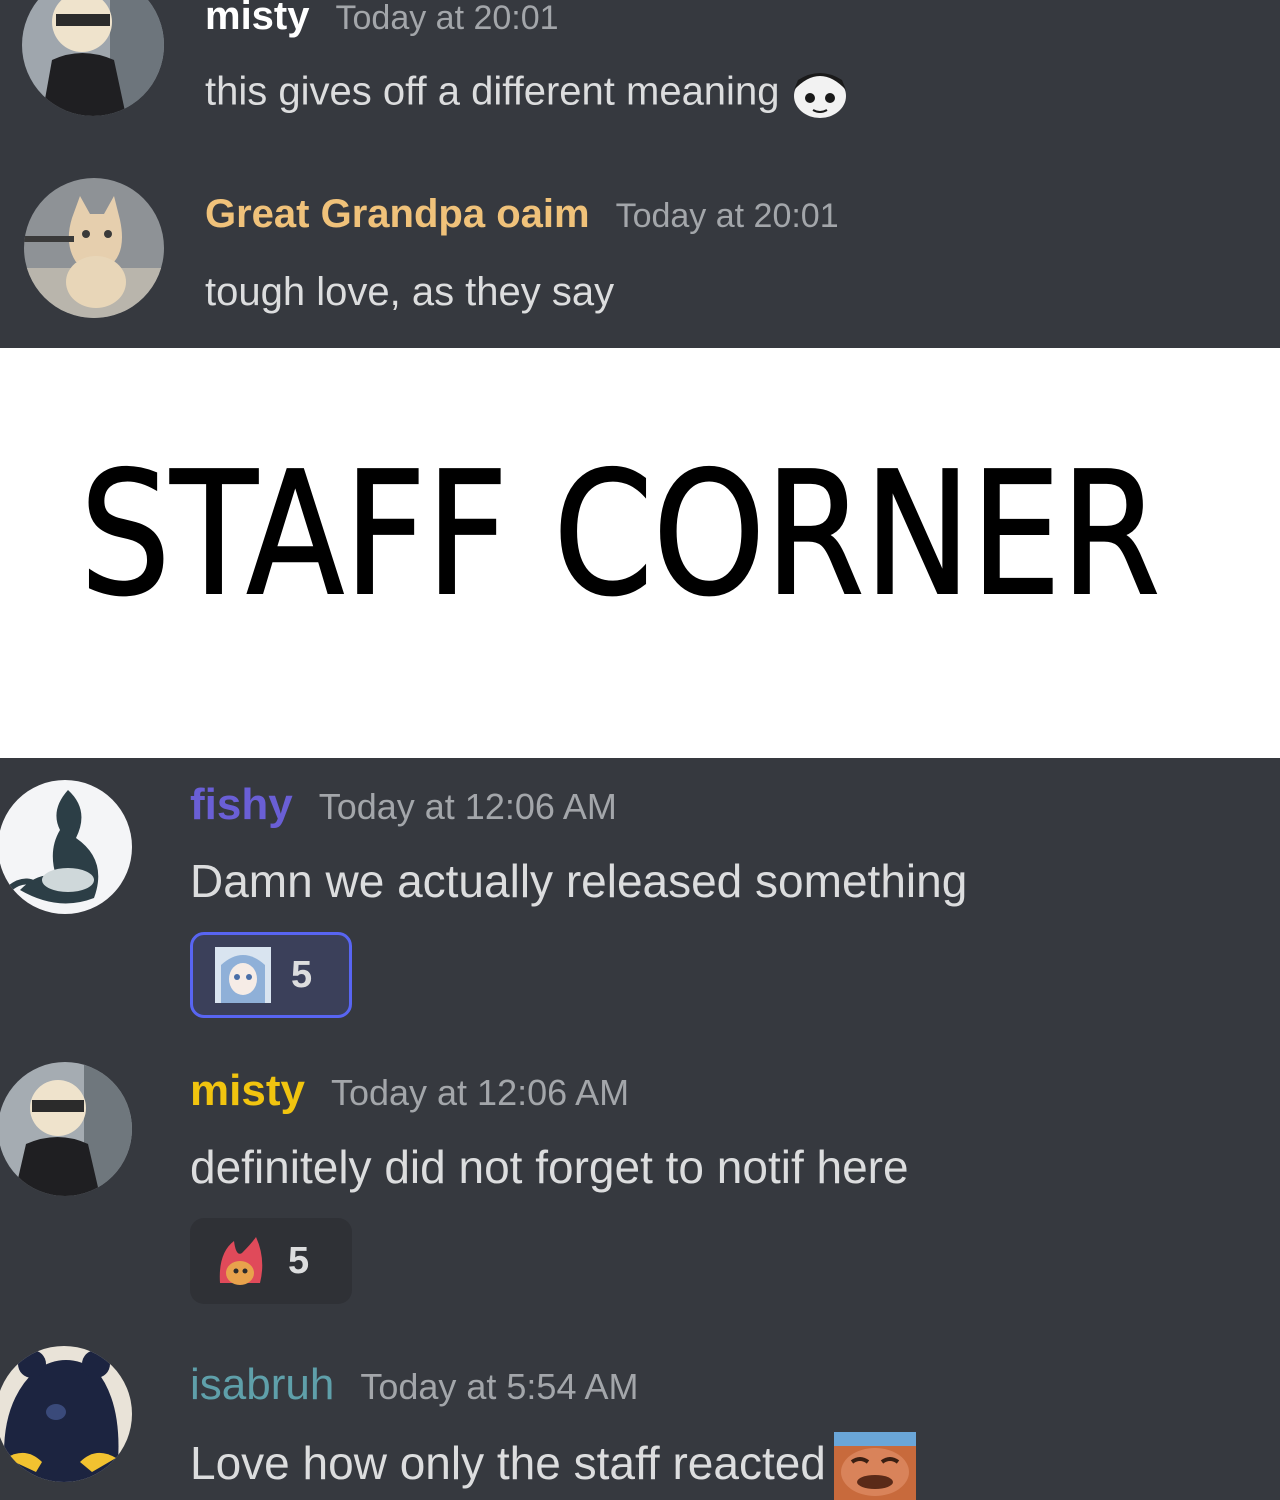 The image size is (1280, 1500). I want to click on message-header: fishy Today at 12:06 AM, so click(403, 805).